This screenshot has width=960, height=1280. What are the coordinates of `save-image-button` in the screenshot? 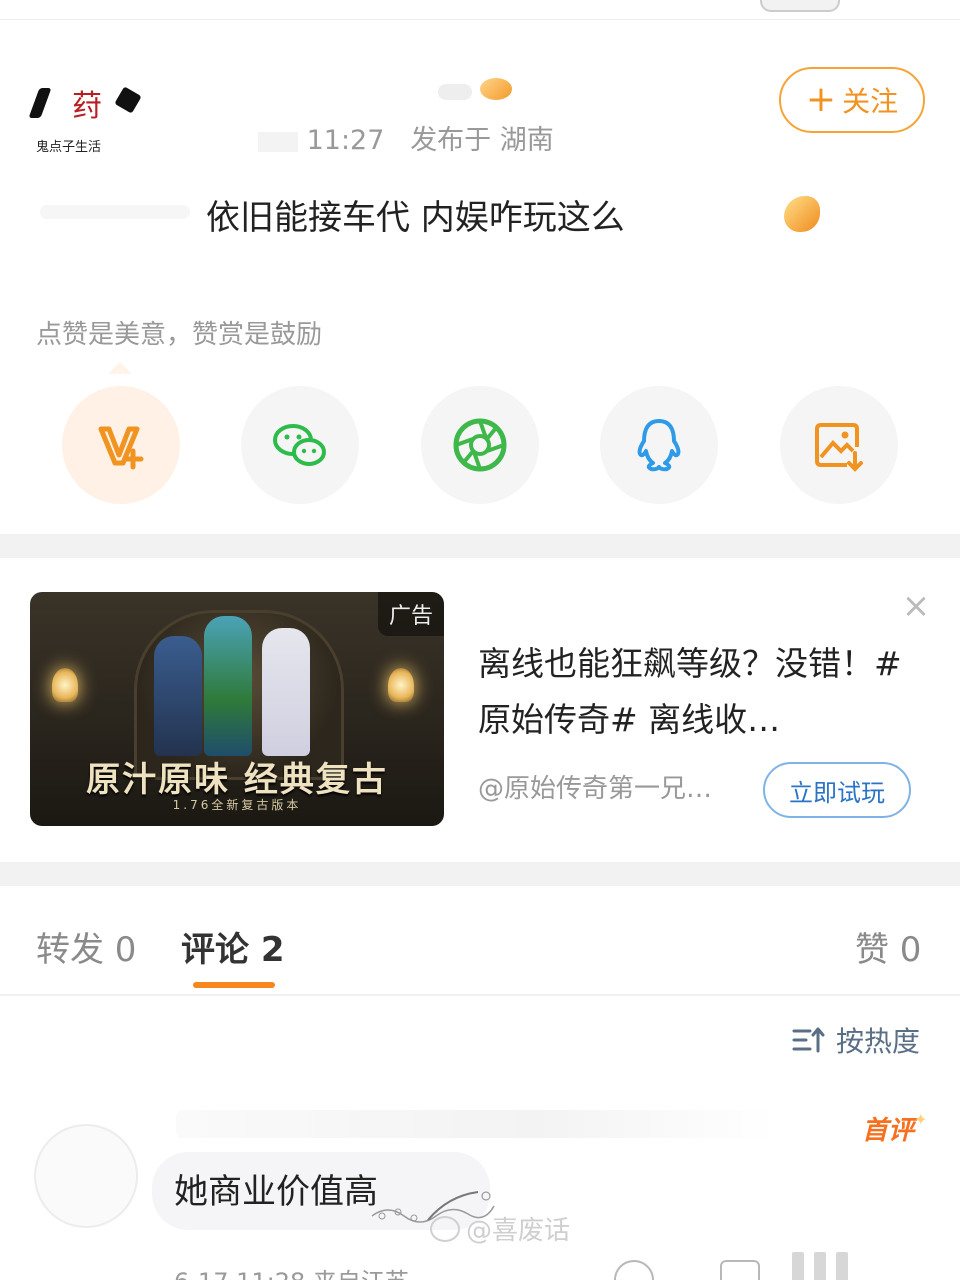 It's located at (839, 445).